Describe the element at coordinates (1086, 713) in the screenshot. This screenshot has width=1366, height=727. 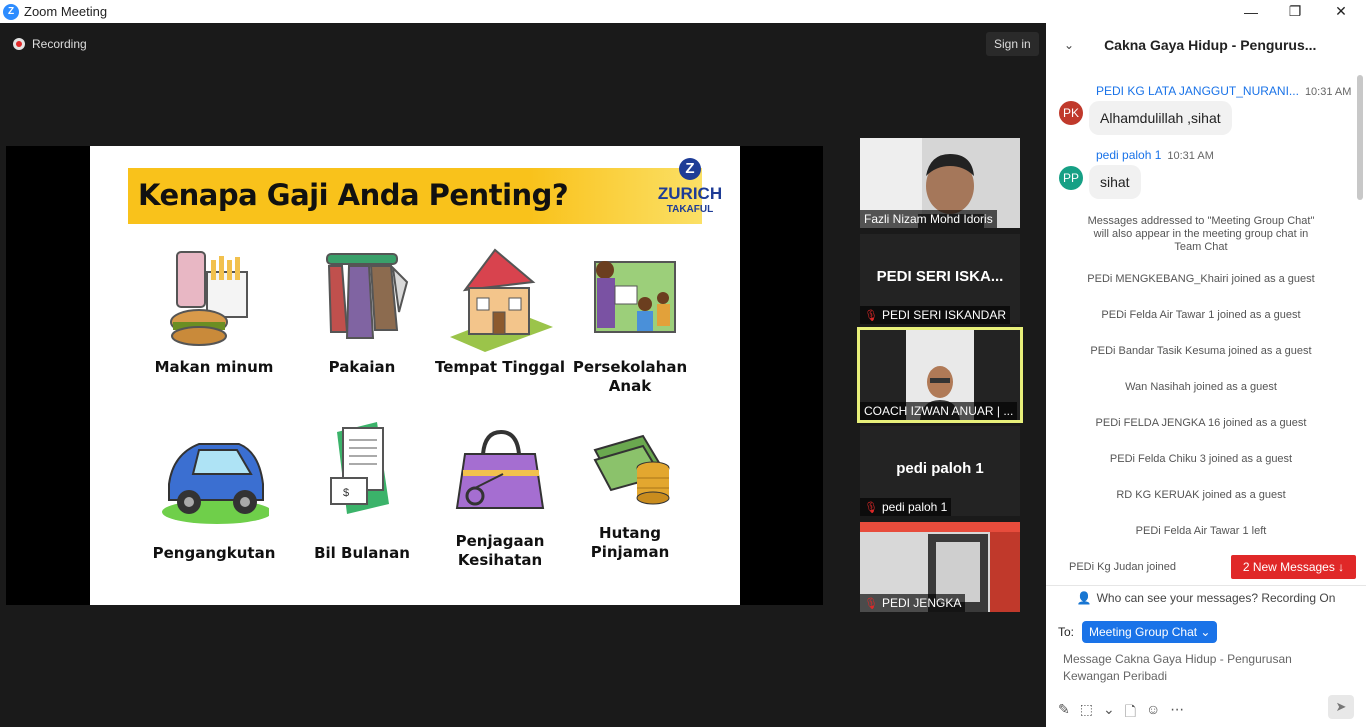
I see `screenshot-icon: ⬚` at that location.